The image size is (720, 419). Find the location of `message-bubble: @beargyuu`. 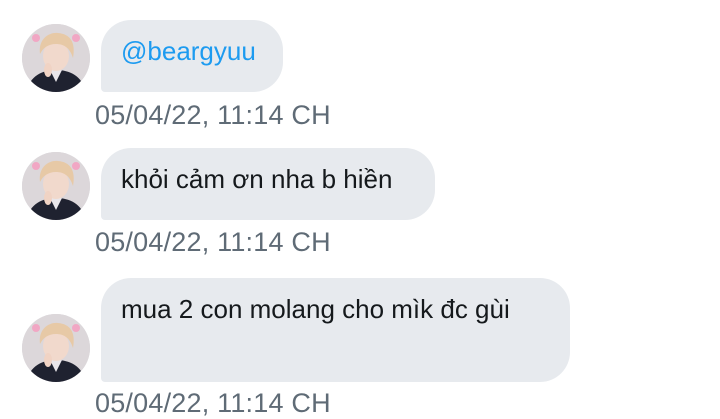

message-bubble: @beargyuu is located at coordinates (192, 56).